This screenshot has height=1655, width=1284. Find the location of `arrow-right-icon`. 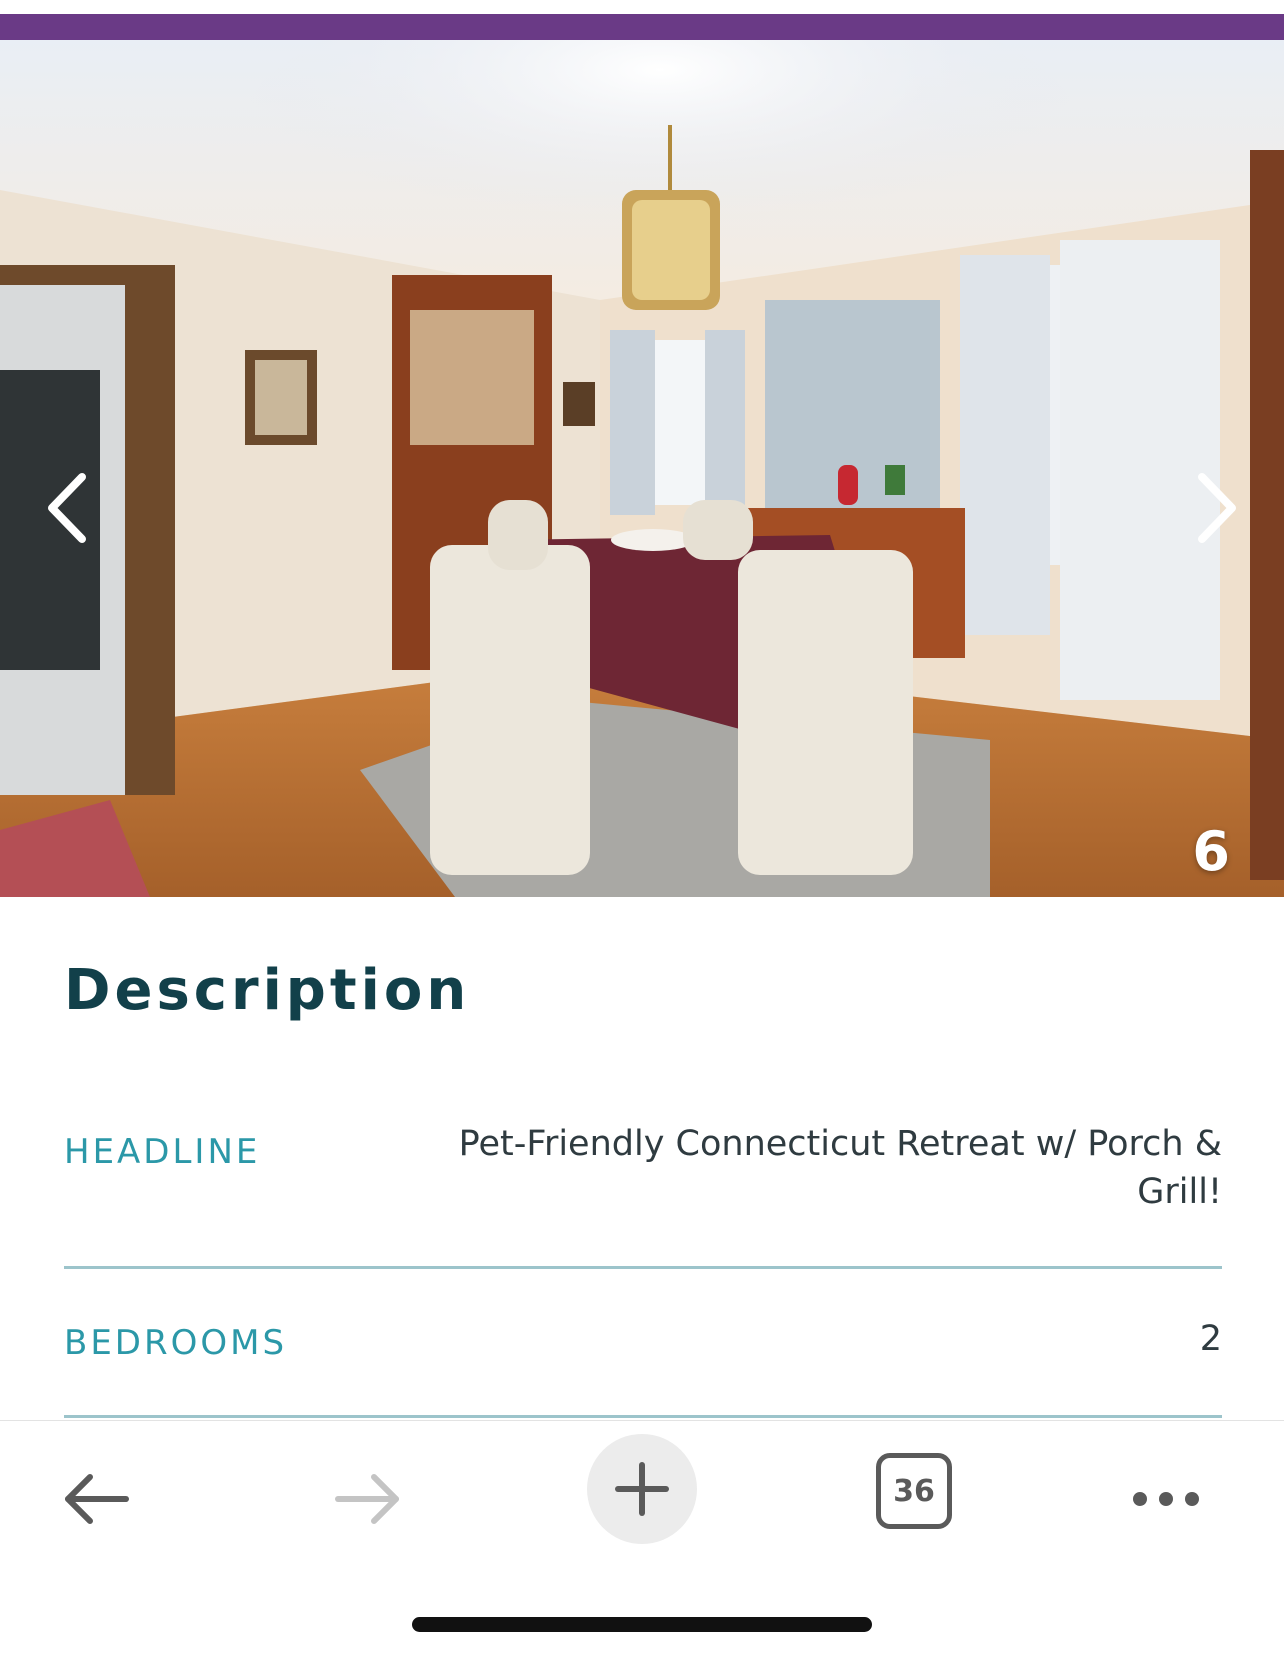

arrow-right-icon is located at coordinates (367, 1499).